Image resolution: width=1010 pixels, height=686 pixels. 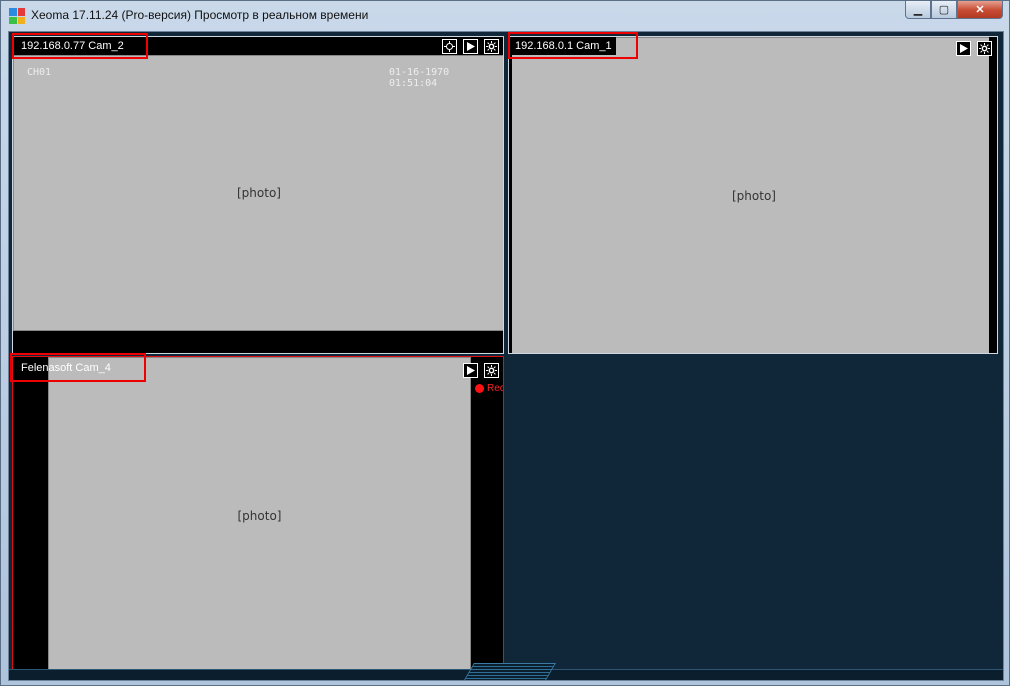 What do you see at coordinates (449, 46) in the screenshot?
I see `fullscreen-icon` at bounding box center [449, 46].